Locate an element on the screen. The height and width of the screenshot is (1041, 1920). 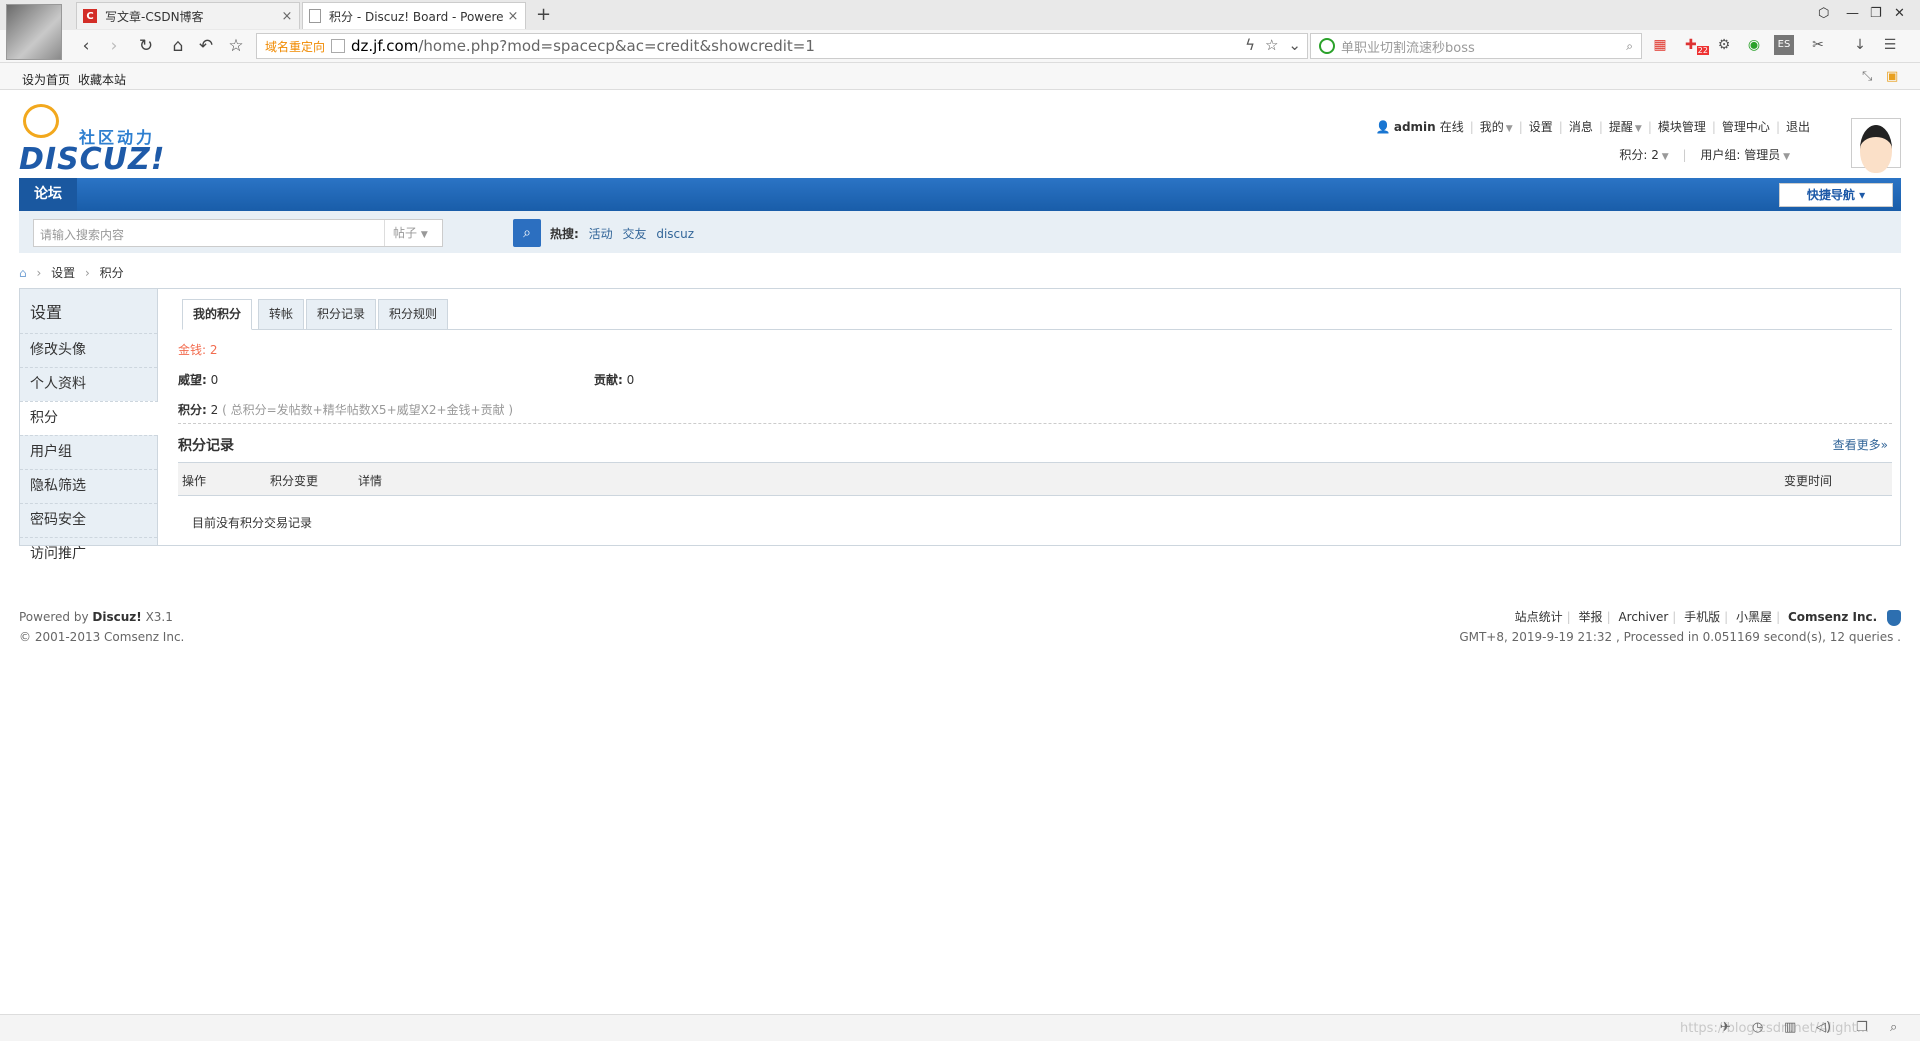
footer-link-report: 举报 is located at coordinates (1591, 617).